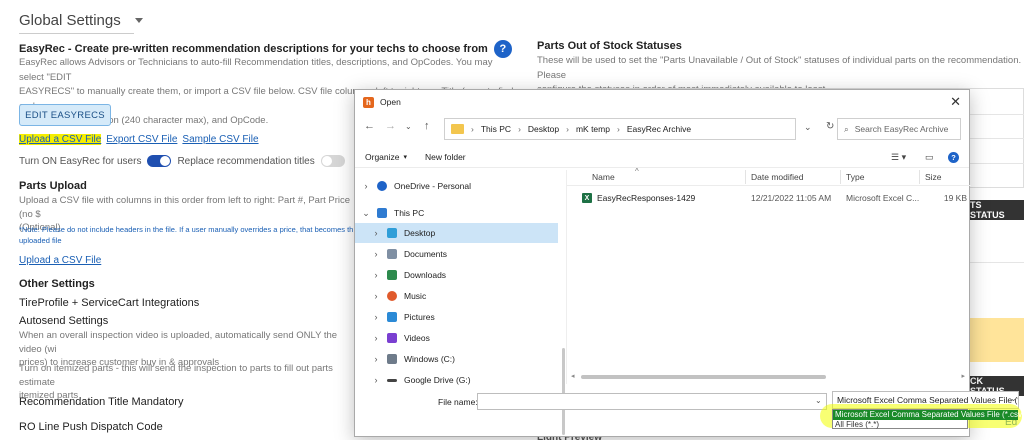 The image size is (1024, 440). Describe the element at coordinates (65, 115) in the screenshot. I see `edit-easyrecs-button: EDIT EASYRECS` at that location.